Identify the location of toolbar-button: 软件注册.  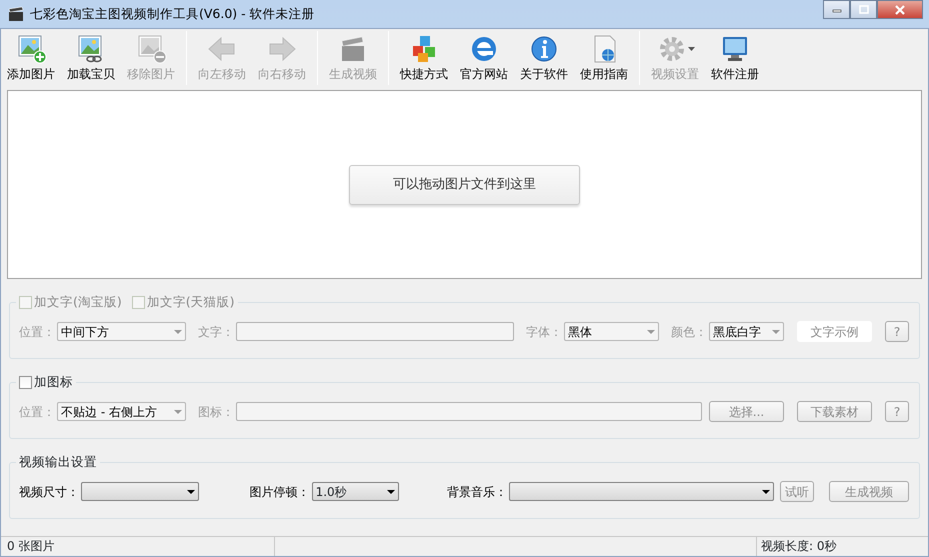
(735, 57).